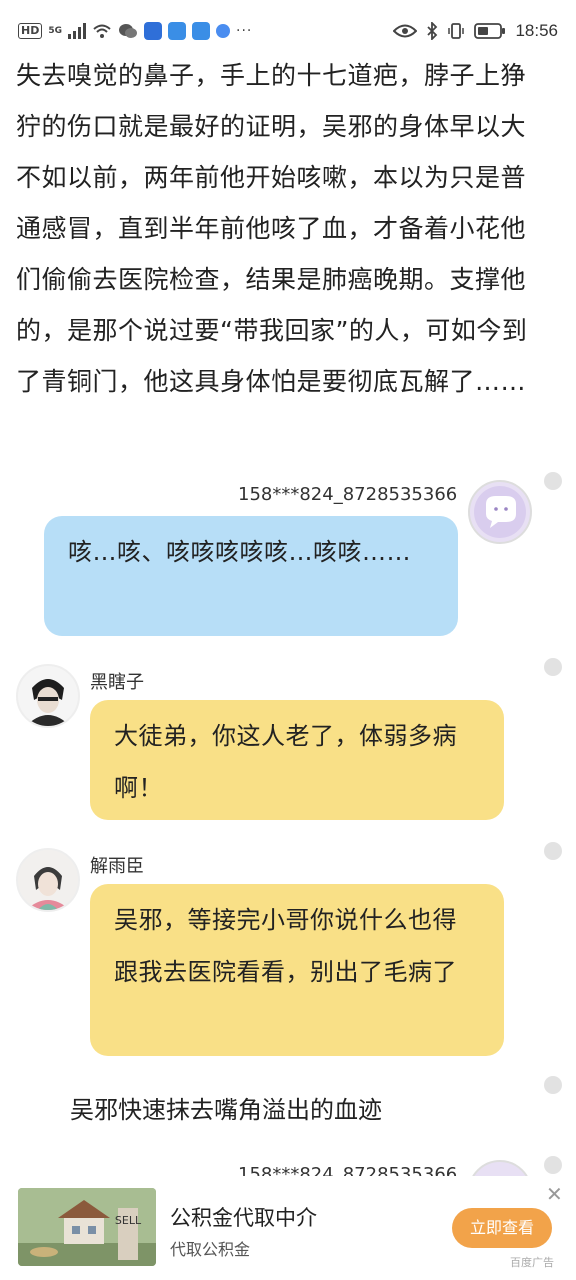  Describe the element at coordinates (153, 31) in the screenshot. I see `shield-app-icon` at that location.